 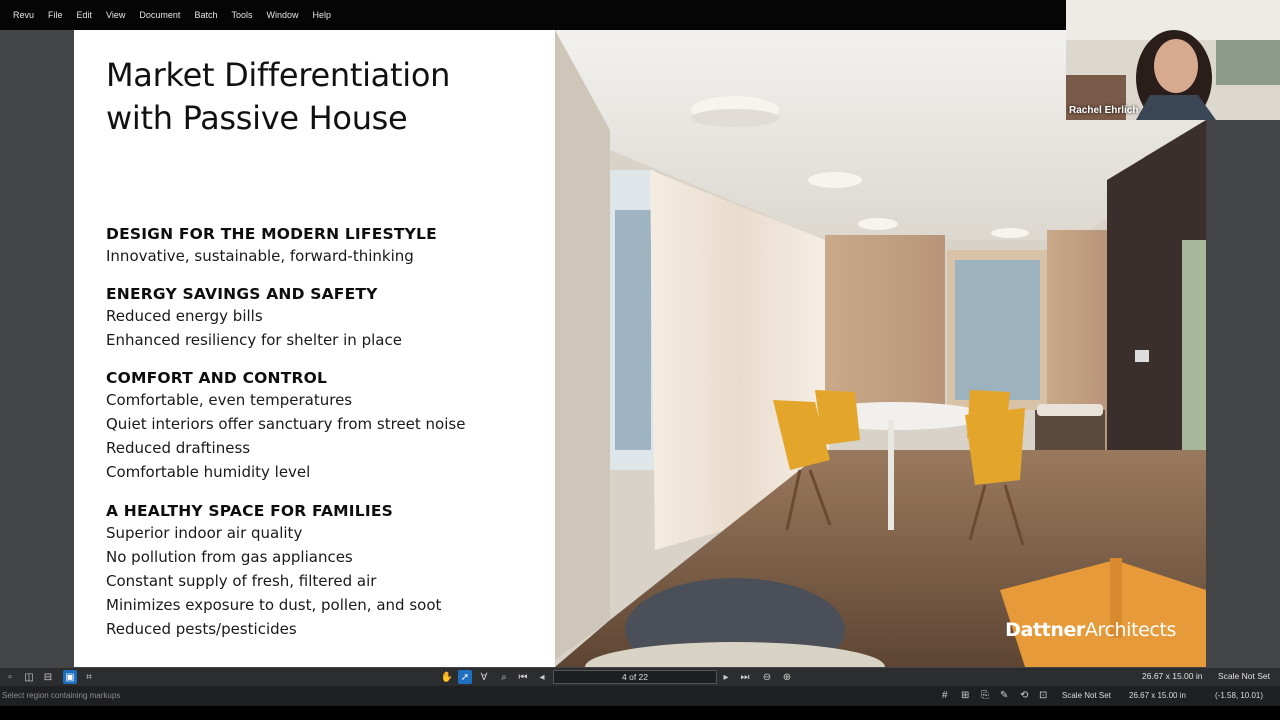 I want to click on menu-file: File, so click(x=55, y=15).